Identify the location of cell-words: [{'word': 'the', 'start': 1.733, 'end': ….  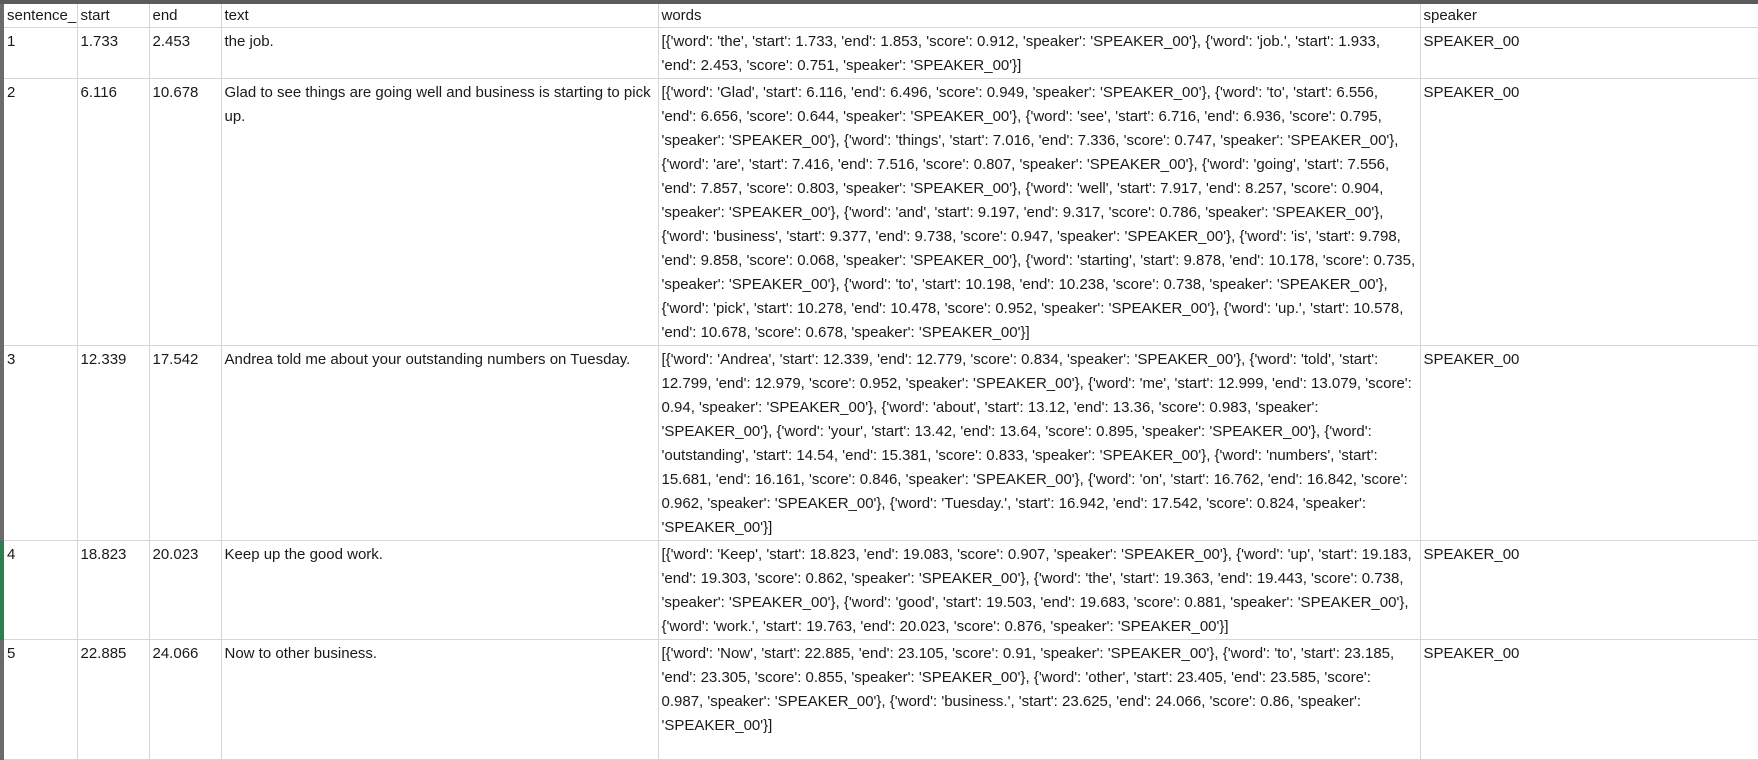
(1039, 53).